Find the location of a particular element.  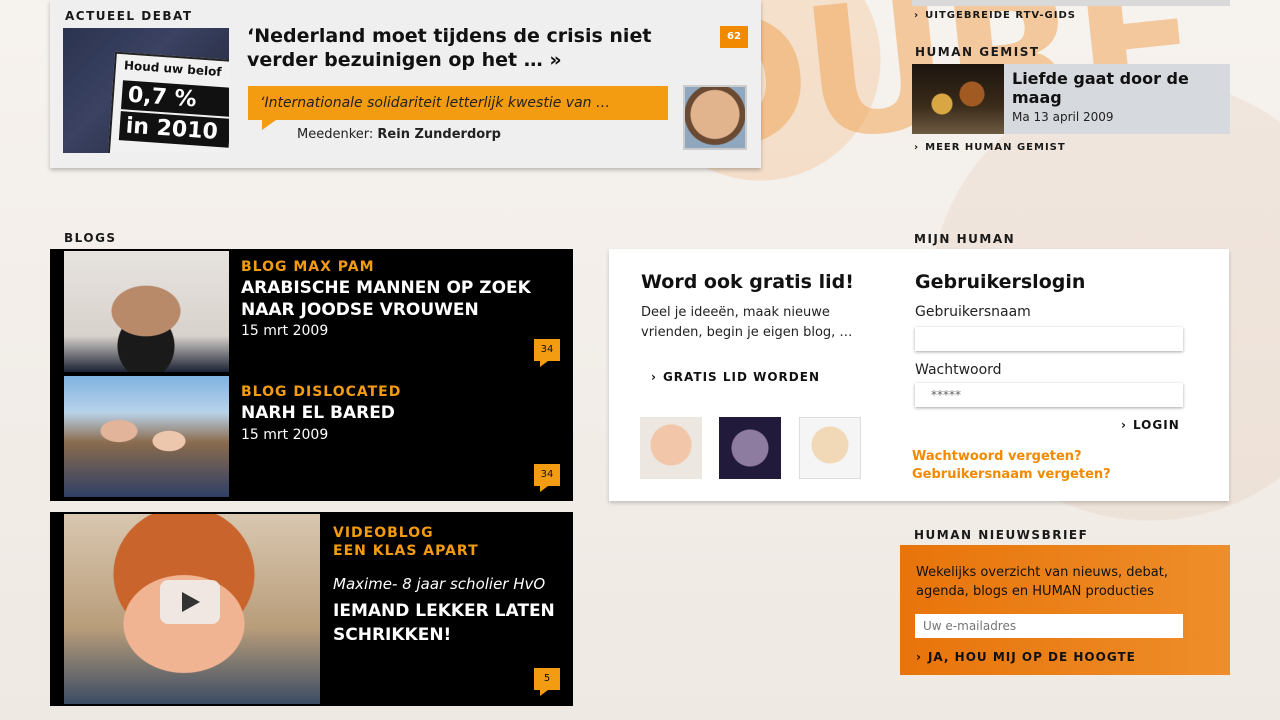

nieuwsbrief-submit-button: › JA, HOU MIJ OP DE HOOGTE is located at coordinates (1026, 657).